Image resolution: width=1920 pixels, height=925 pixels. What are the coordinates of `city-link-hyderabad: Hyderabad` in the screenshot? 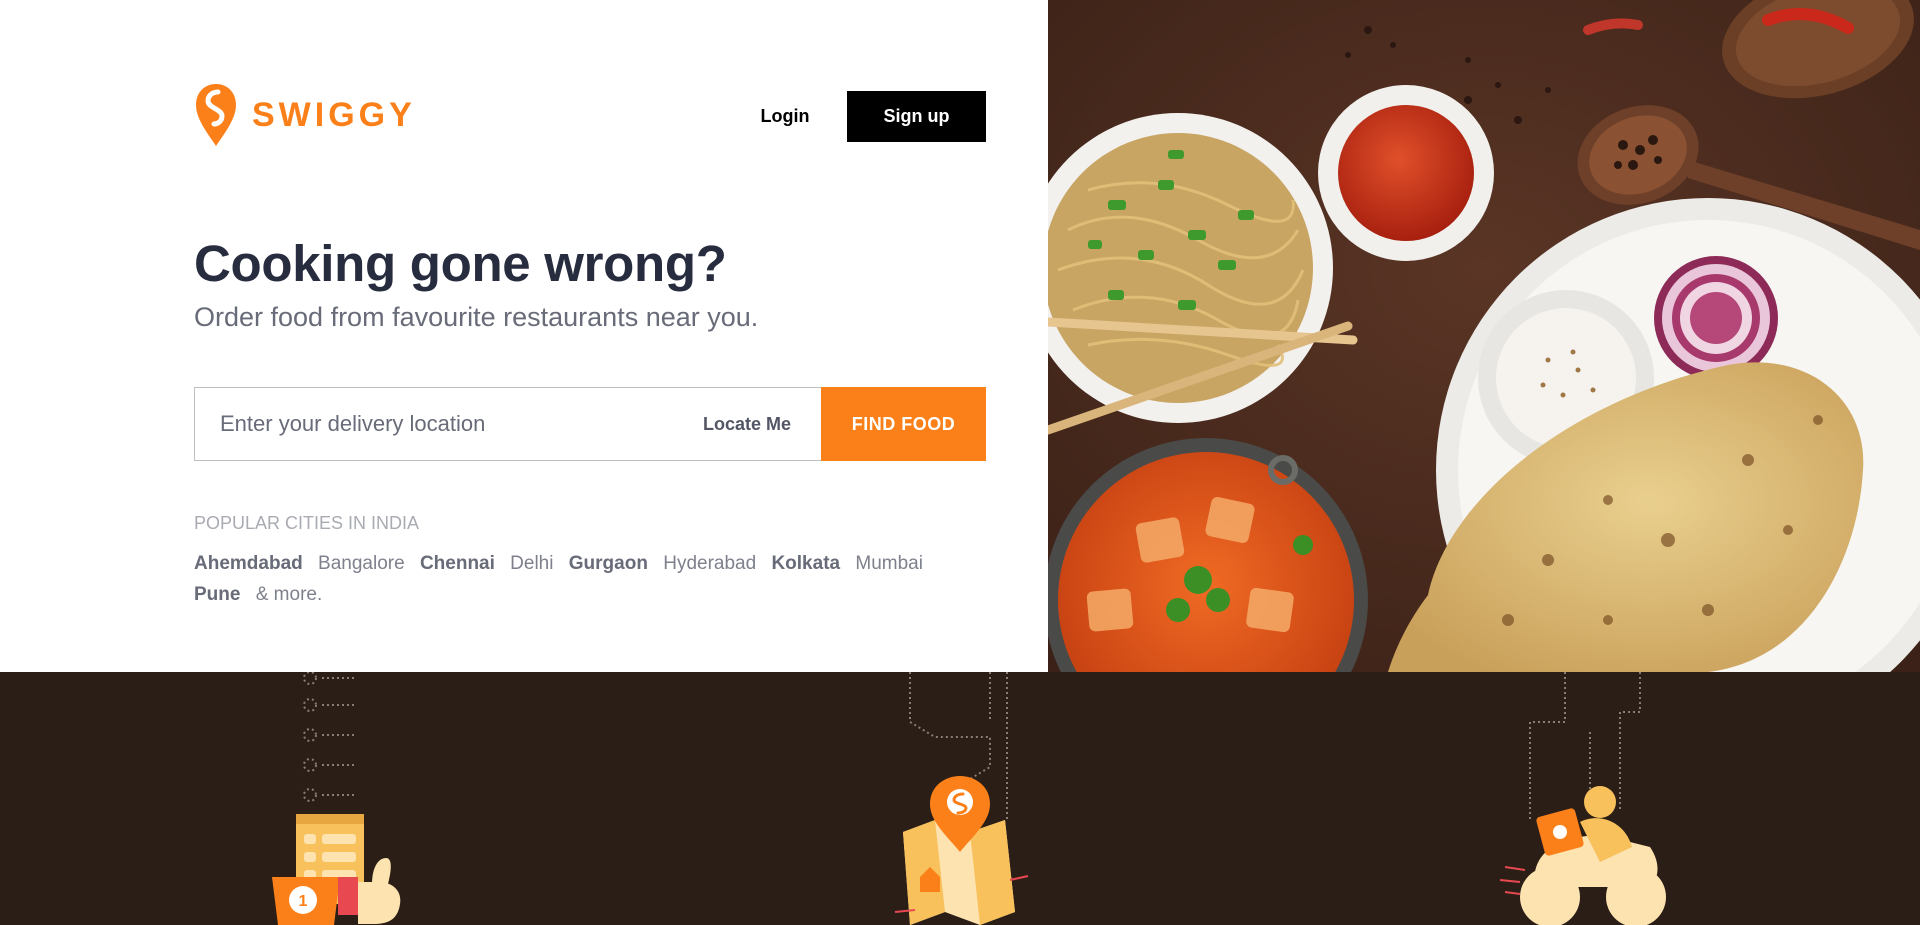 It's located at (709, 563).